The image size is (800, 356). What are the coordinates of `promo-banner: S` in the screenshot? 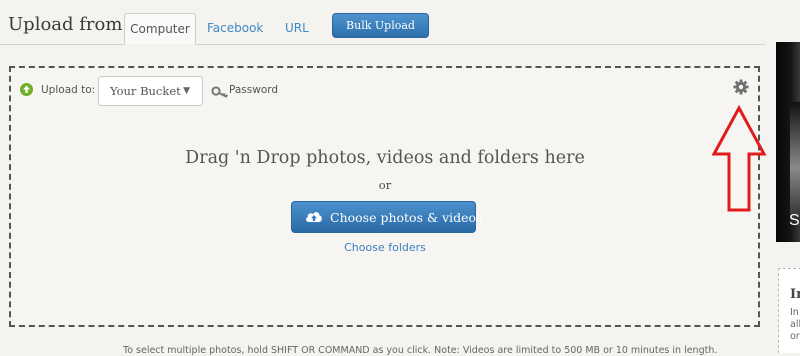 It's located at (788, 142).